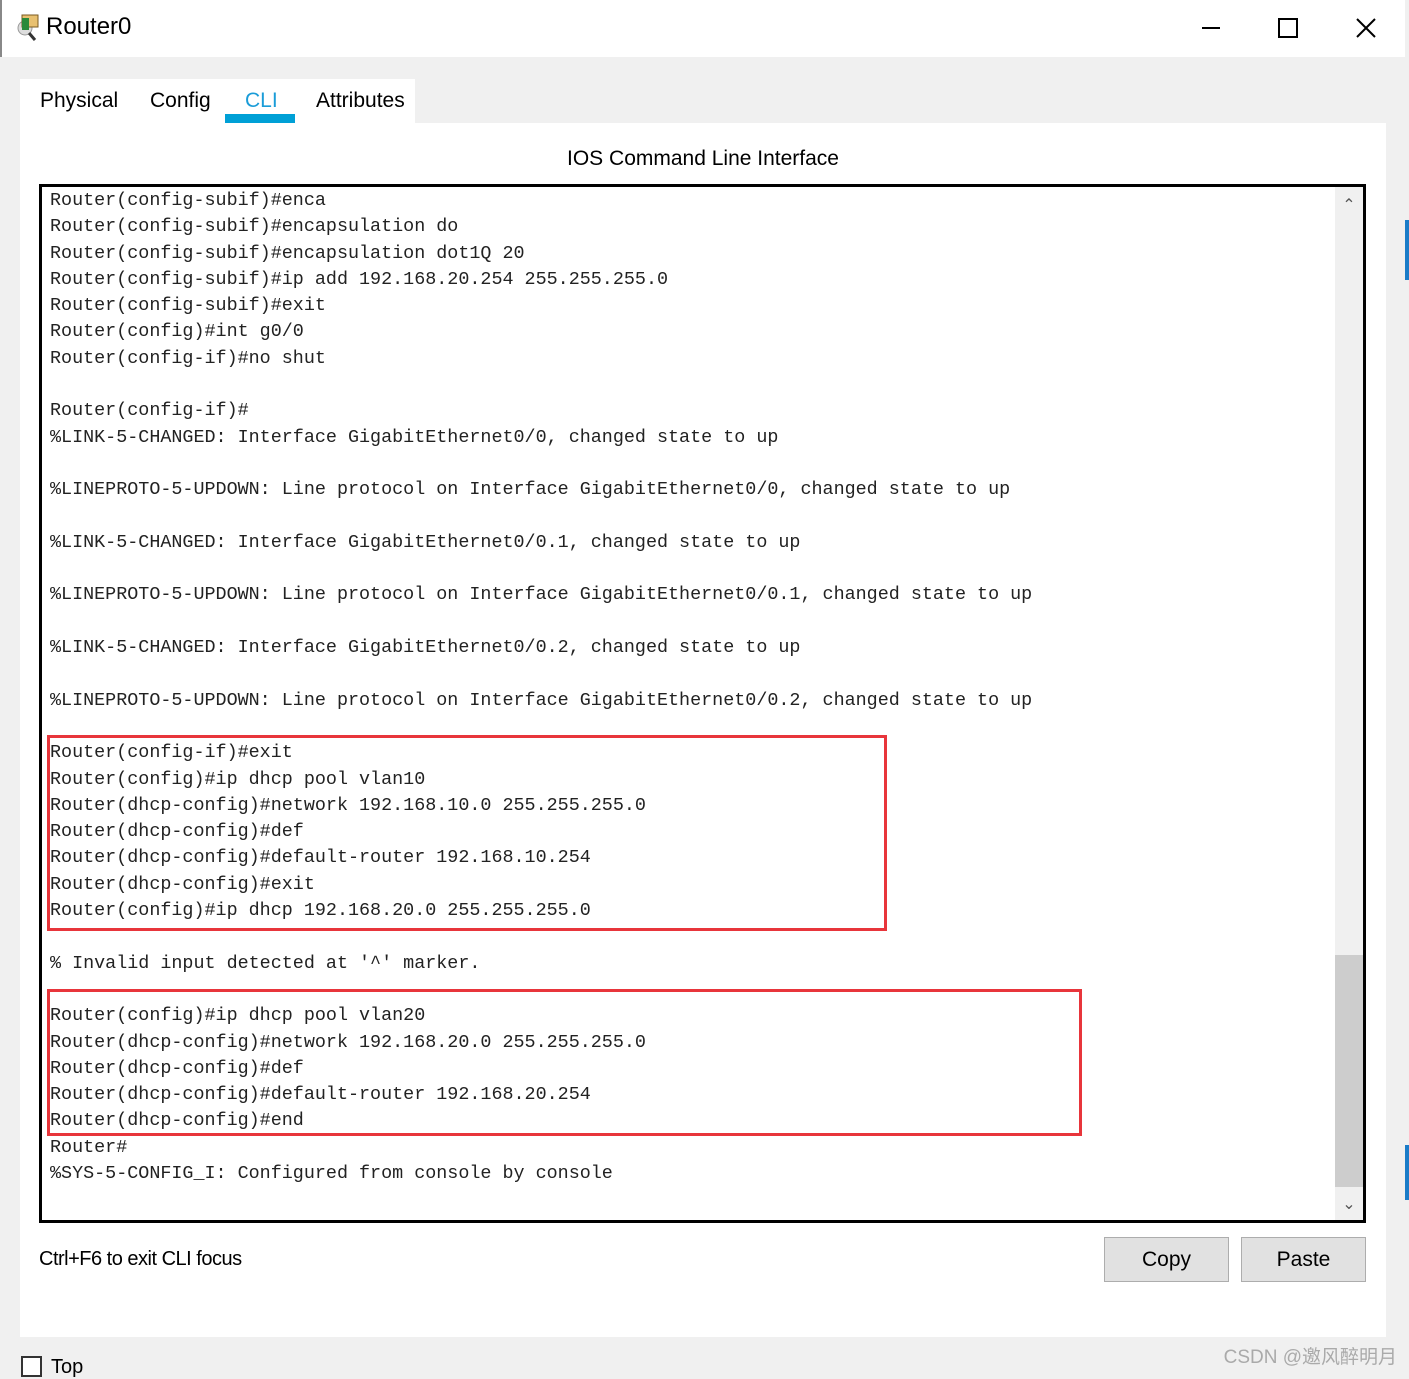 This screenshot has height=1379, width=1409. What do you see at coordinates (79, 101) in the screenshot?
I see `tab-physical: Physical` at bounding box center [79, 101].